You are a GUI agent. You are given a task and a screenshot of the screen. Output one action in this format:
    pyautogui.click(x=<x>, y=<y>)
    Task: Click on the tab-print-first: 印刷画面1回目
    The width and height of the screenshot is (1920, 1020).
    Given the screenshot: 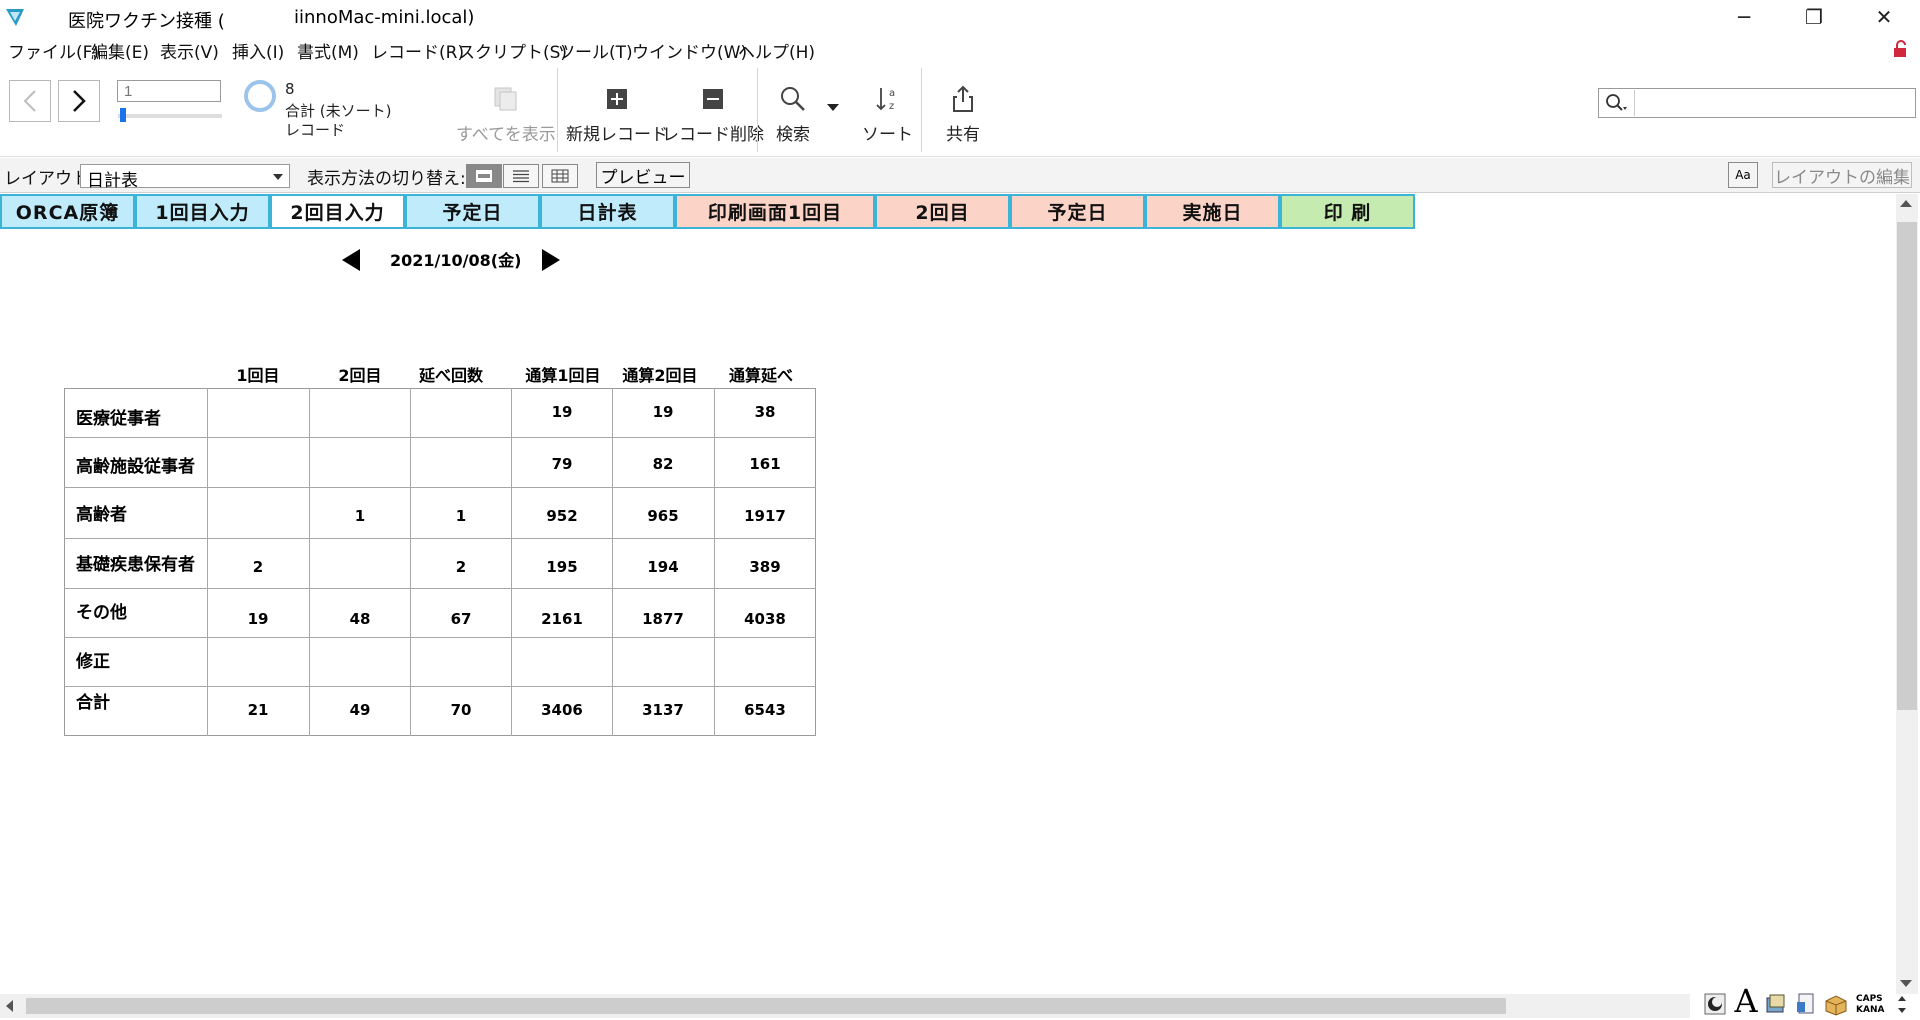 What is the action you would take?
    pyautogui.click(x=775, y=211)
    